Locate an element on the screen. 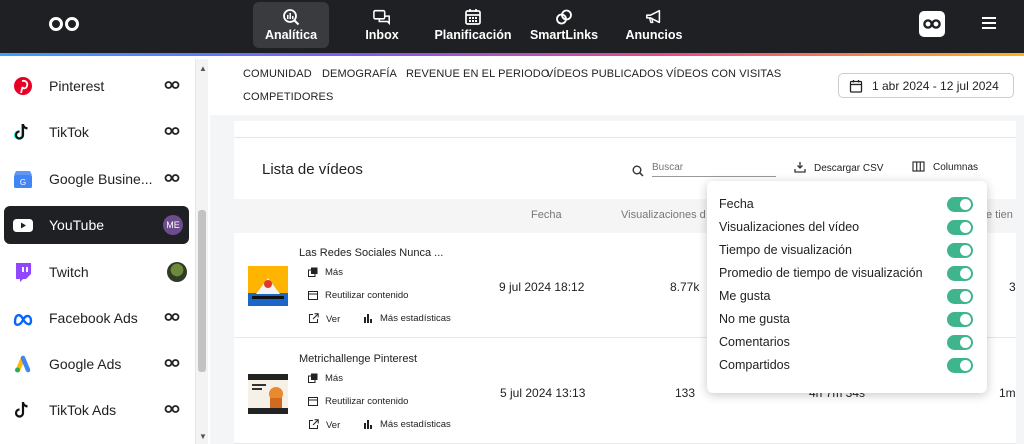 Image resolution: width=1024 pixels, height=444 pixels. column-header-watch-time: e tien is located at coordinates (999, 215).